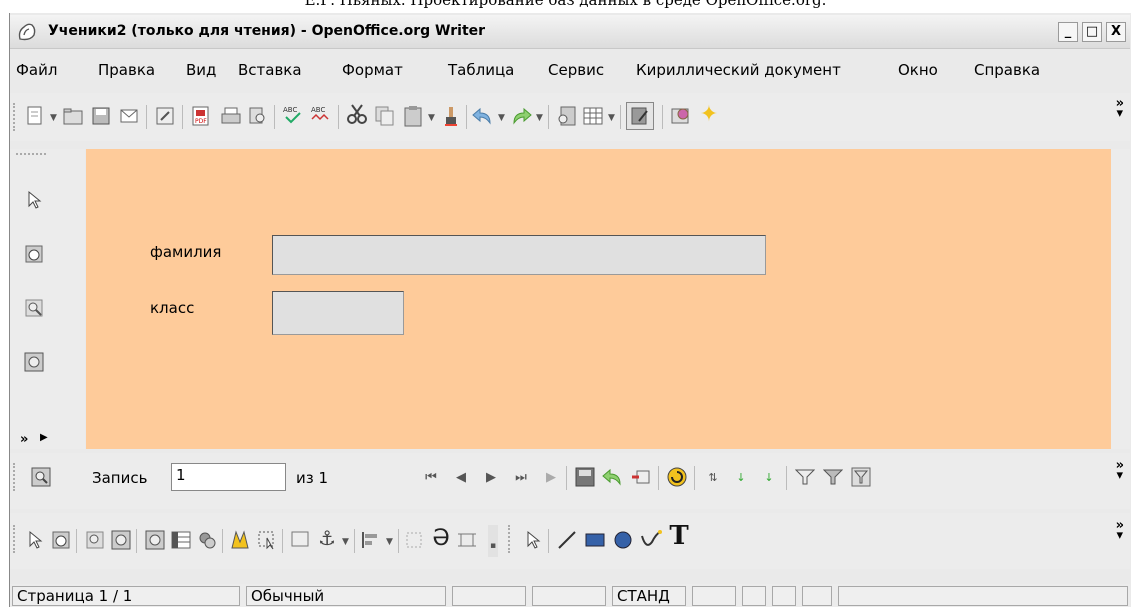 This screenshot has width=1131, height=607. Describe the element at coordinates (585, 477) in the screenshot. I see `save-record-icon` at that location.